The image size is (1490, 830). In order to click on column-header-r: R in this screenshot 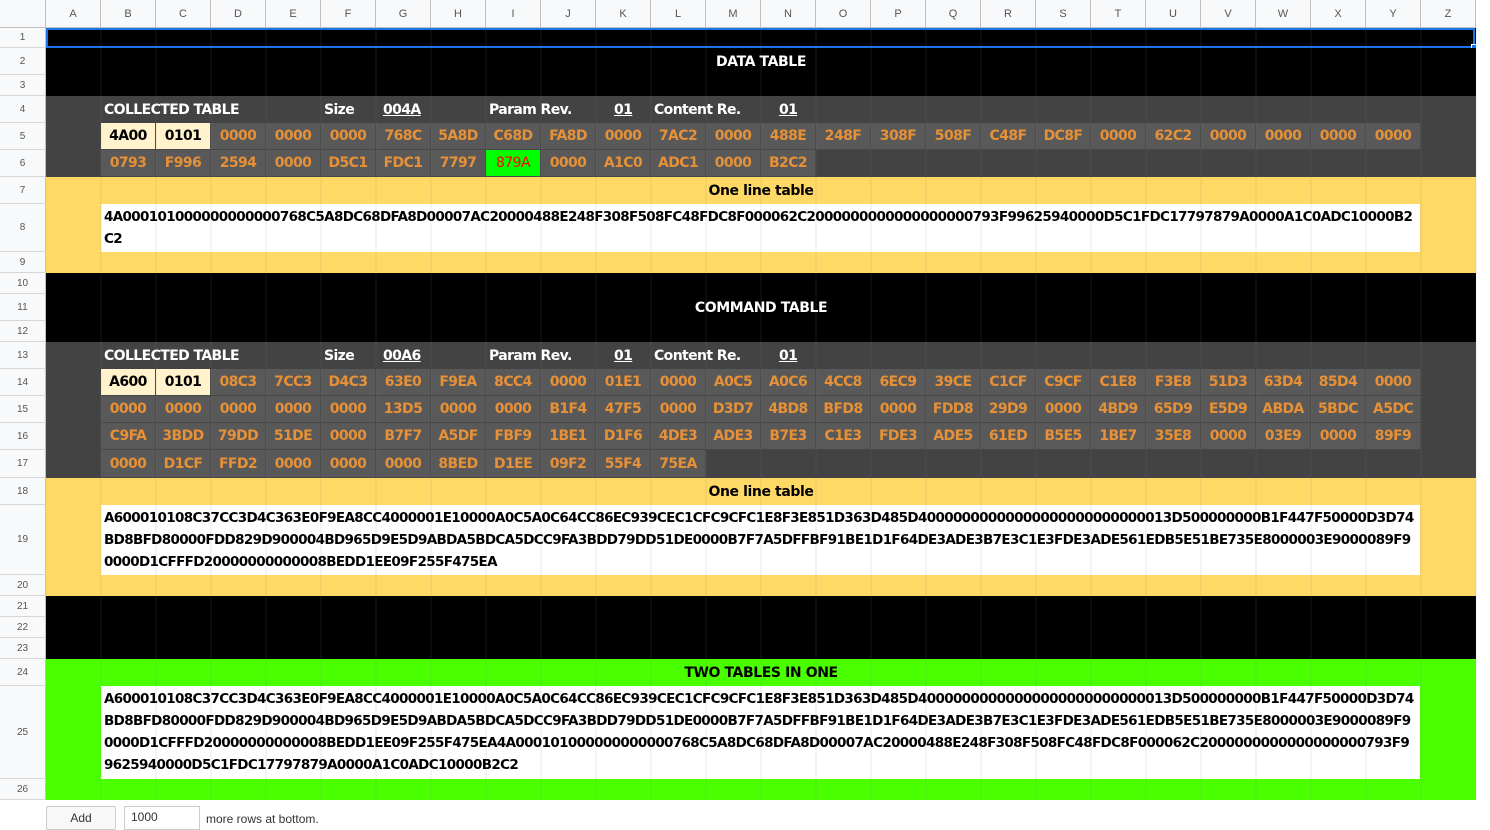, I will do `click(1008, 14)`.